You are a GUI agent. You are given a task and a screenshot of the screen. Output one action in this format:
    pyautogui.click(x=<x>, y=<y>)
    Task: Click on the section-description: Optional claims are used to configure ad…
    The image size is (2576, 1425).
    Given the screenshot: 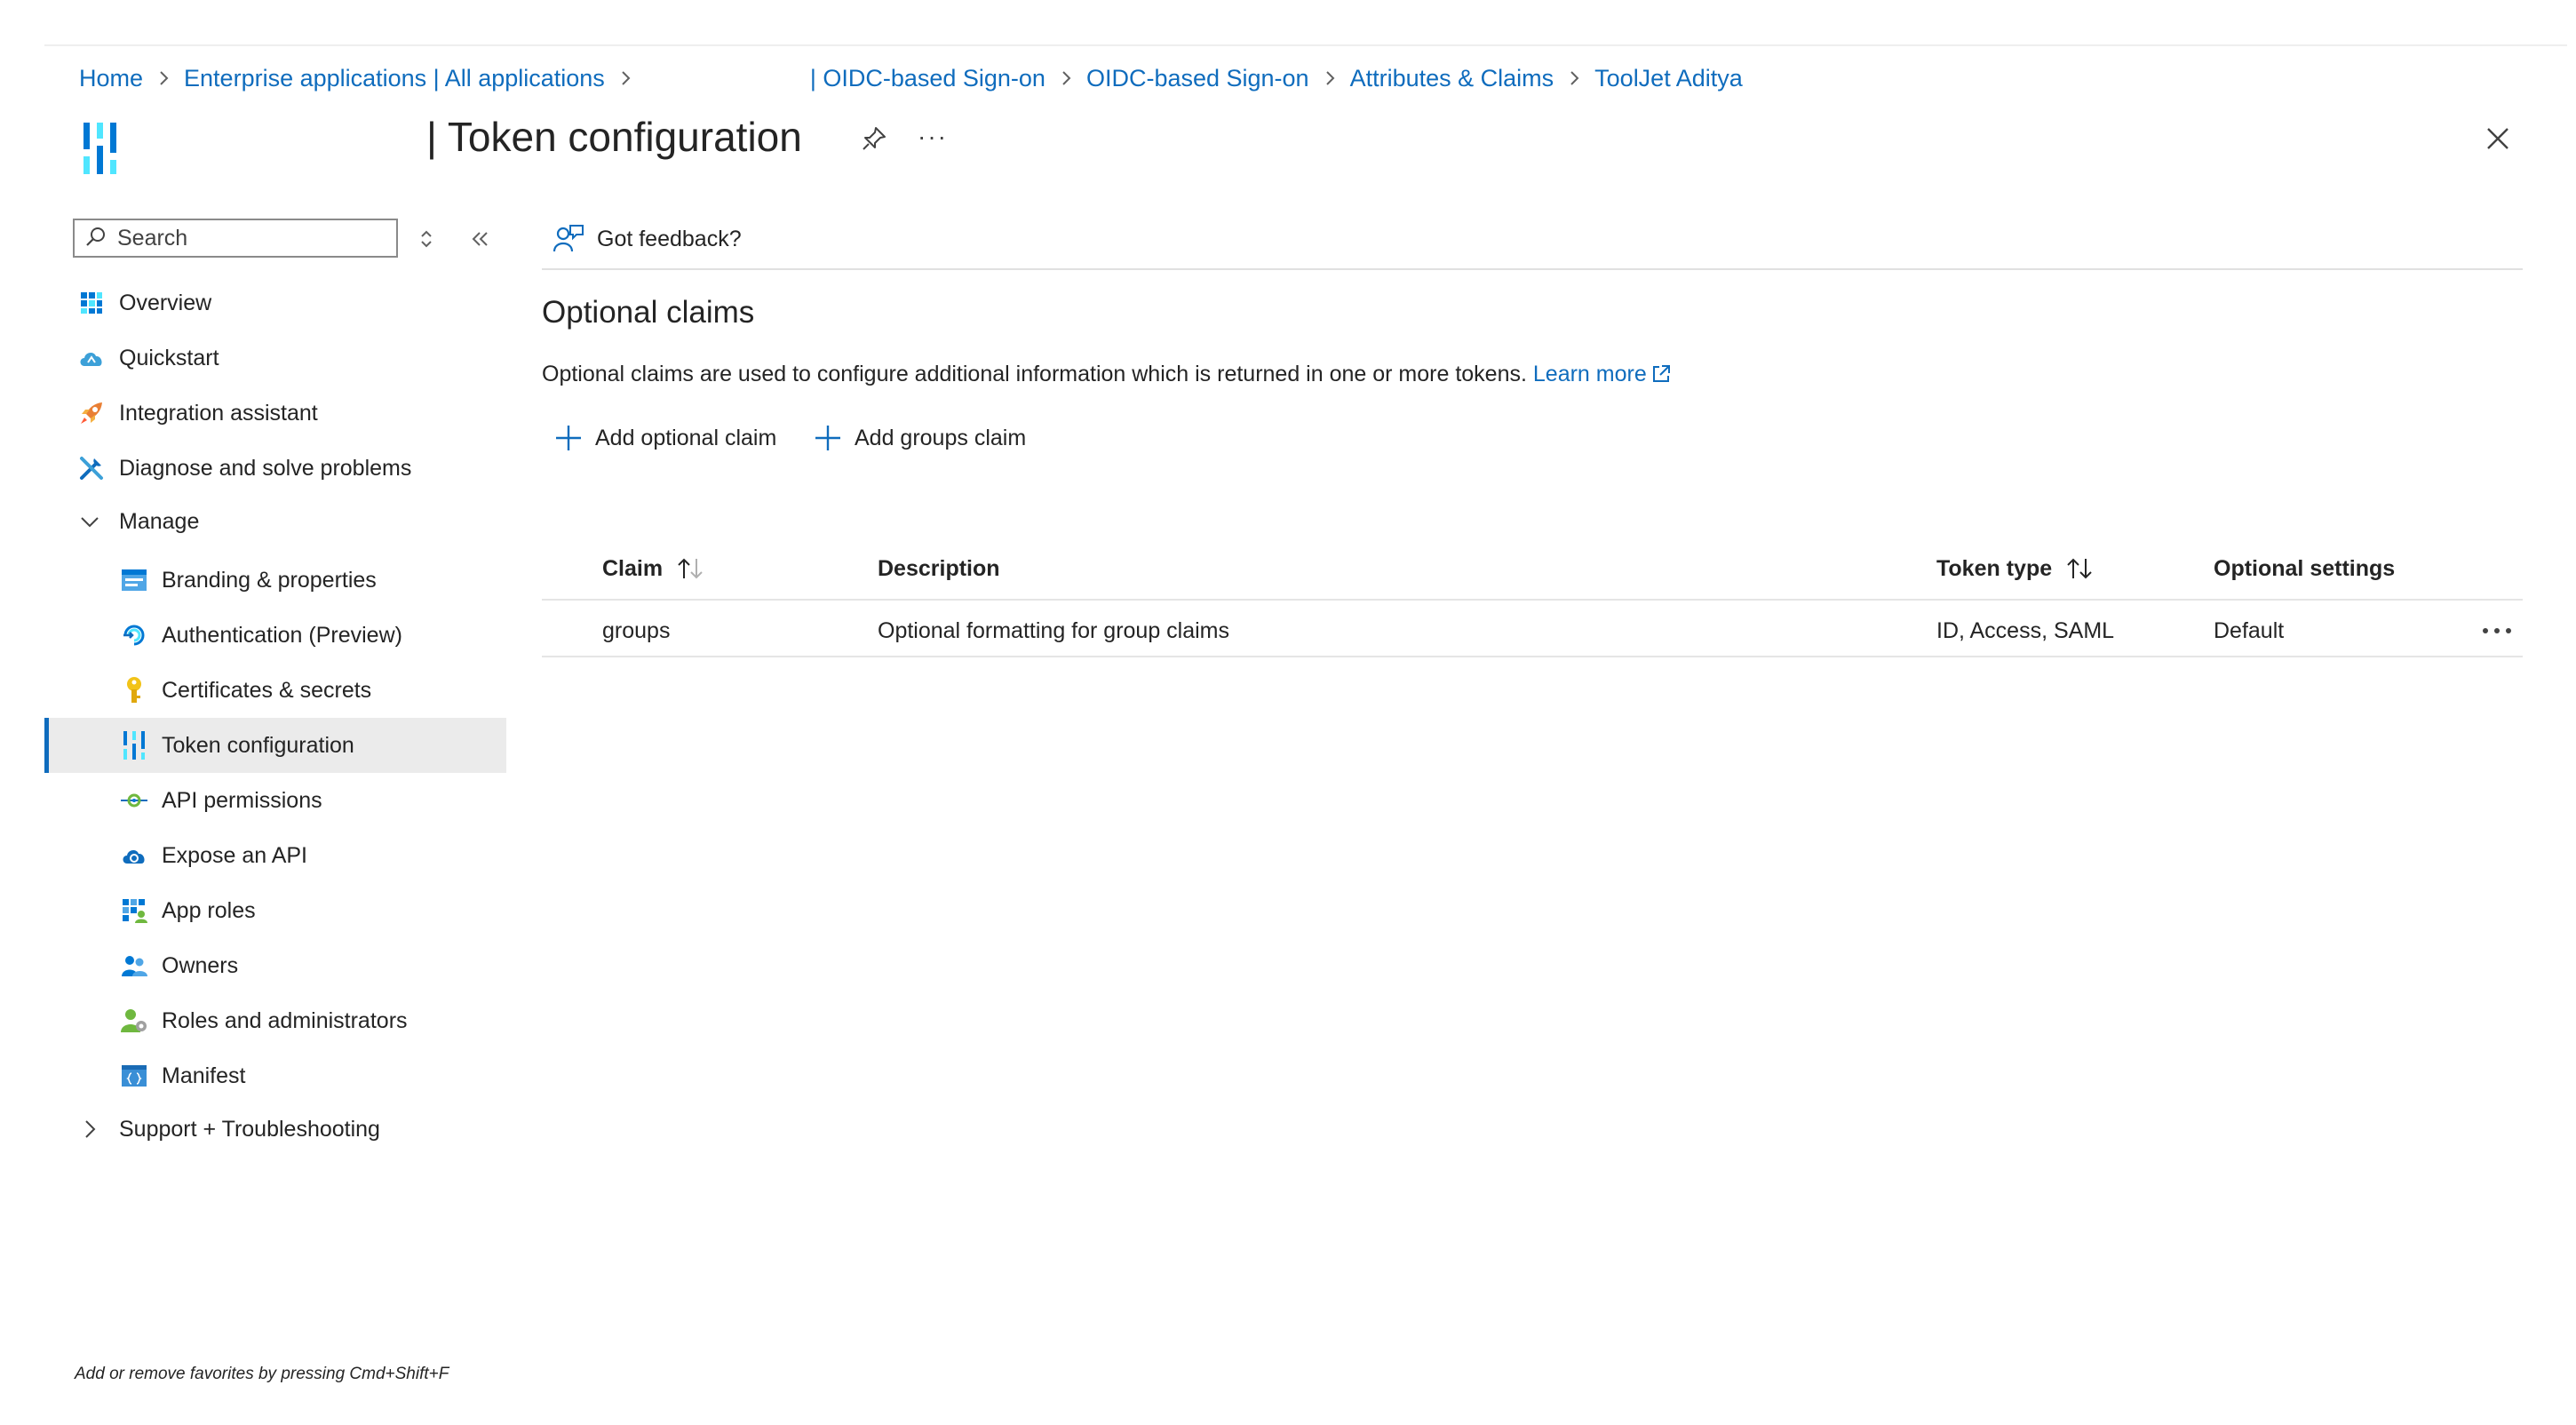 What is the action you would take?
    pyautogui.click(x=1107, y=376)
    